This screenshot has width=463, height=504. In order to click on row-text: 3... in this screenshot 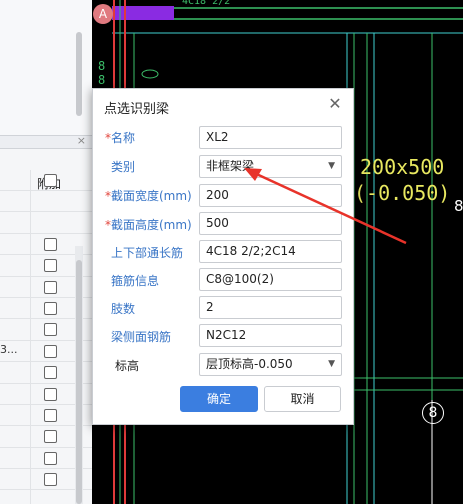, I will do `click(9, 349)`.